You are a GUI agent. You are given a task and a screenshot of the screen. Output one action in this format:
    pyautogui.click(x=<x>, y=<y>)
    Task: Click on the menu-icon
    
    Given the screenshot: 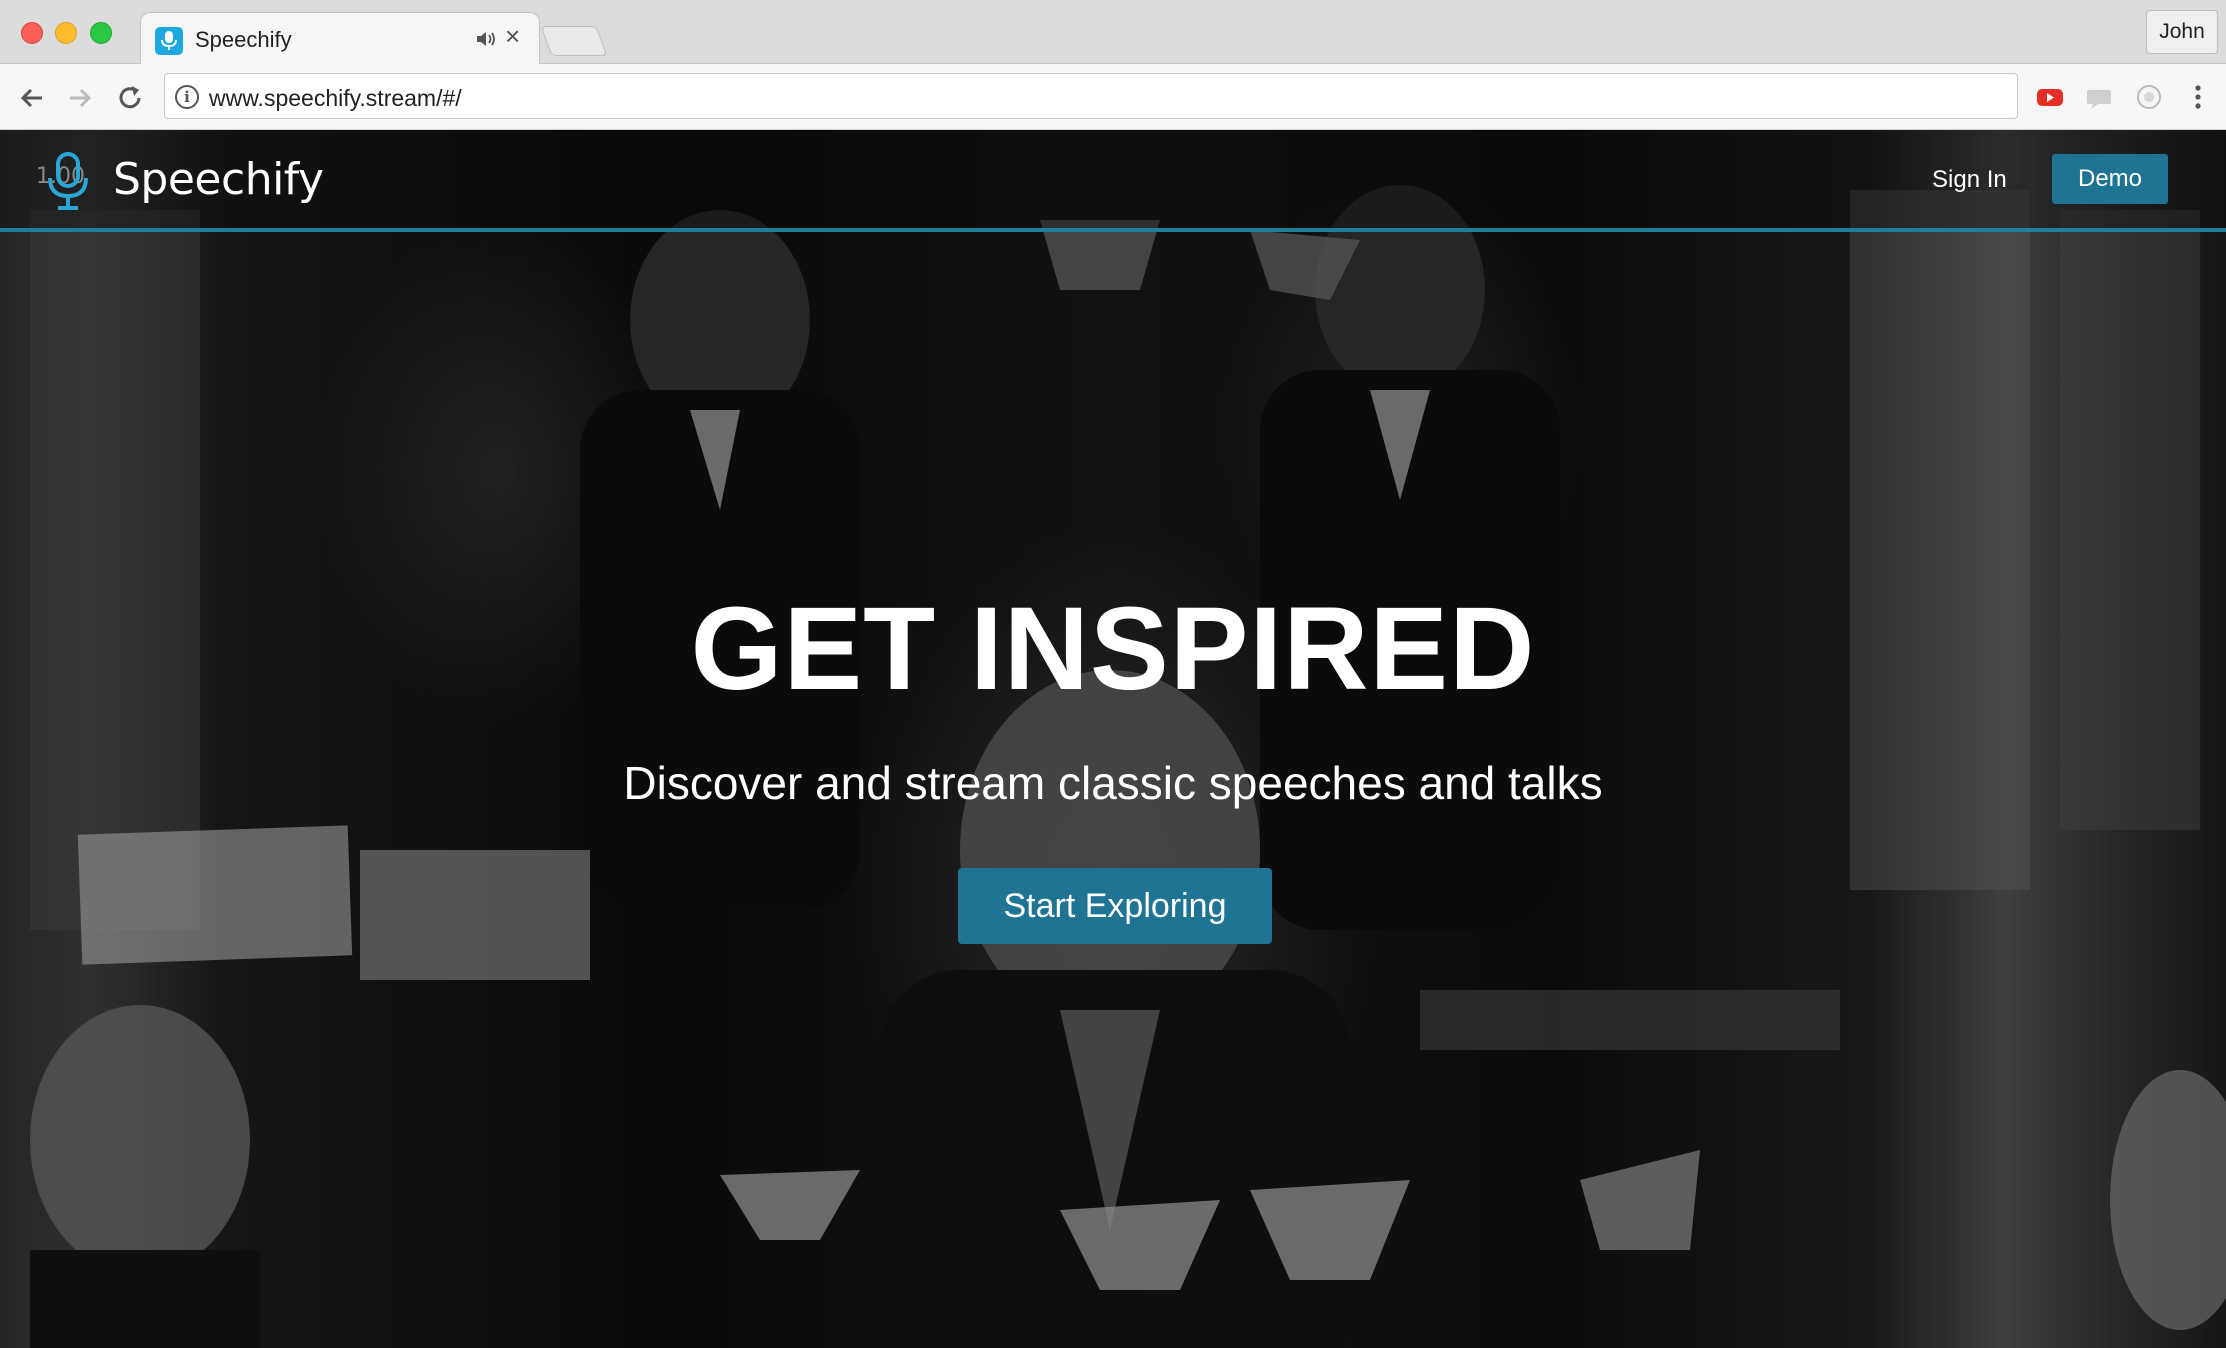 What is the action you would take?
    pyautogui.click(x=2201, y=97)
    